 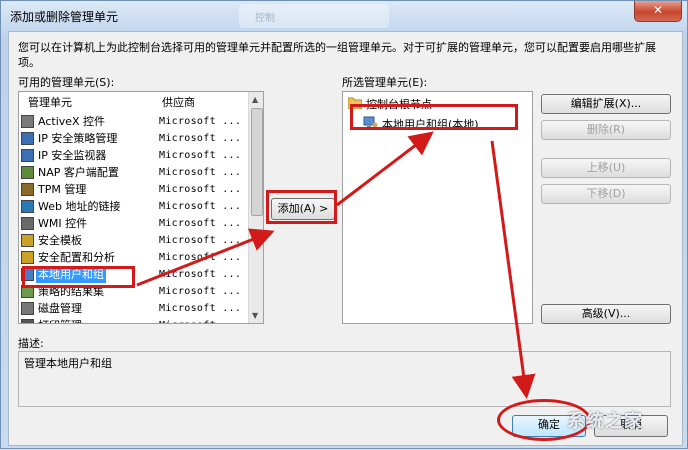 What do you see at coordinates (385, 169) in the screenshot?
I see `arrow-to-selected` at bounding box center [385, 169].